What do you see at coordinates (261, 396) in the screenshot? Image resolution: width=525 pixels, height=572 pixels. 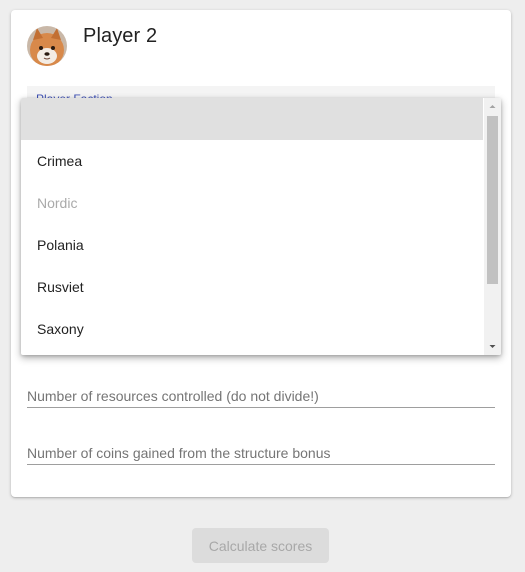 I see `resources-input` at bounding box center [261, 396].